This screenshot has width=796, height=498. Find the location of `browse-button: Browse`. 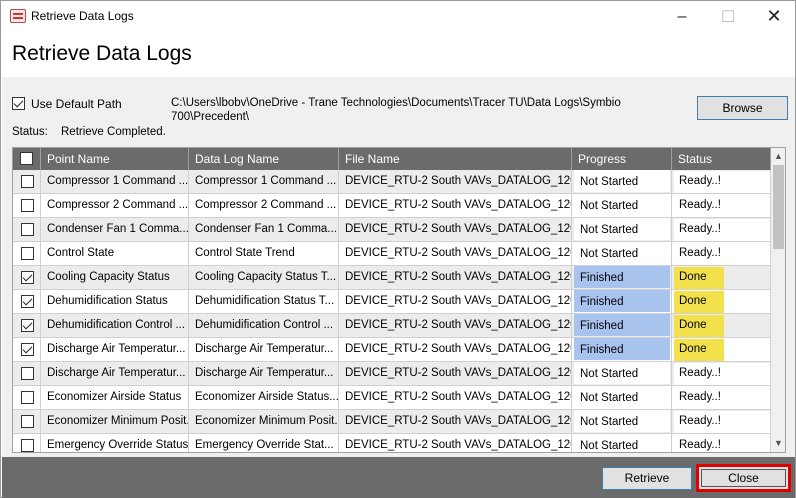

browse-button: Browse is located at coordinates (742, 108).